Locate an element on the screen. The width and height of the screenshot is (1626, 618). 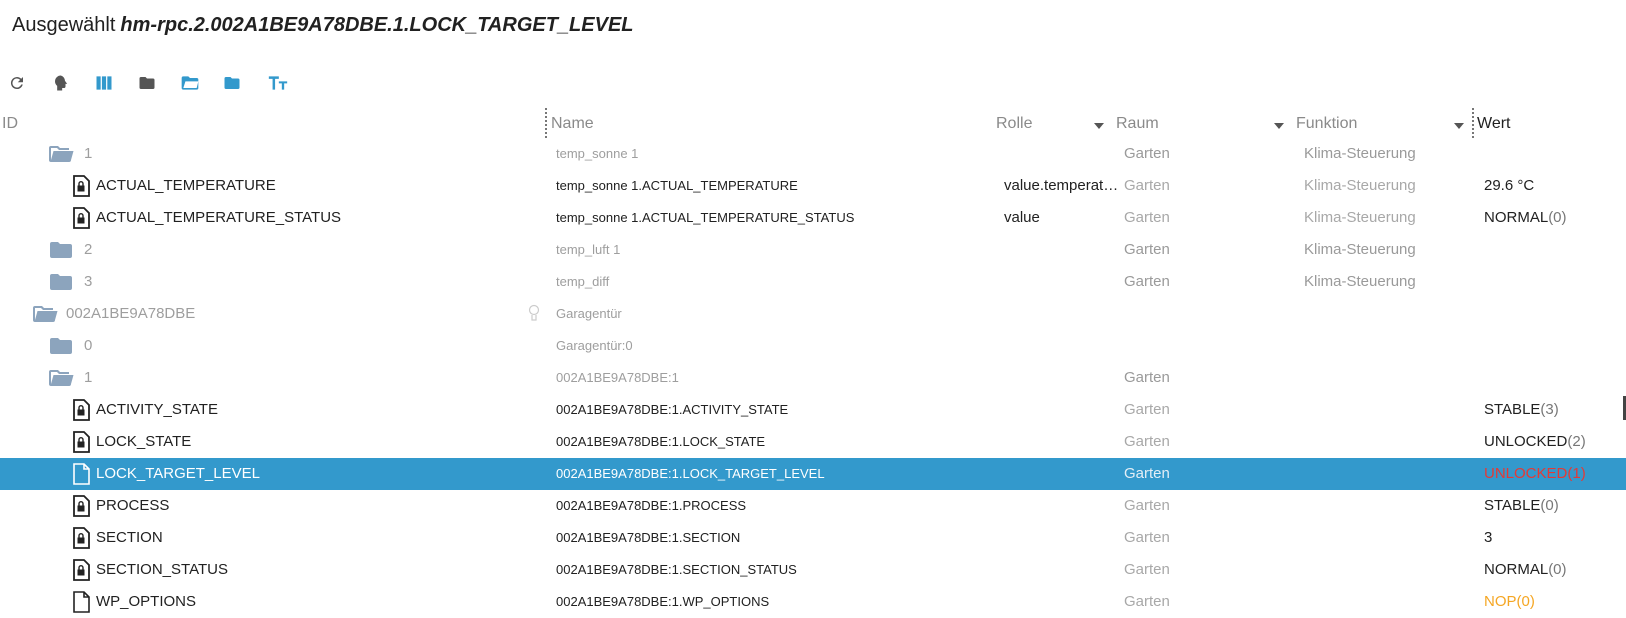
row-role: value.temperature is located at coordinates (1064, 185).